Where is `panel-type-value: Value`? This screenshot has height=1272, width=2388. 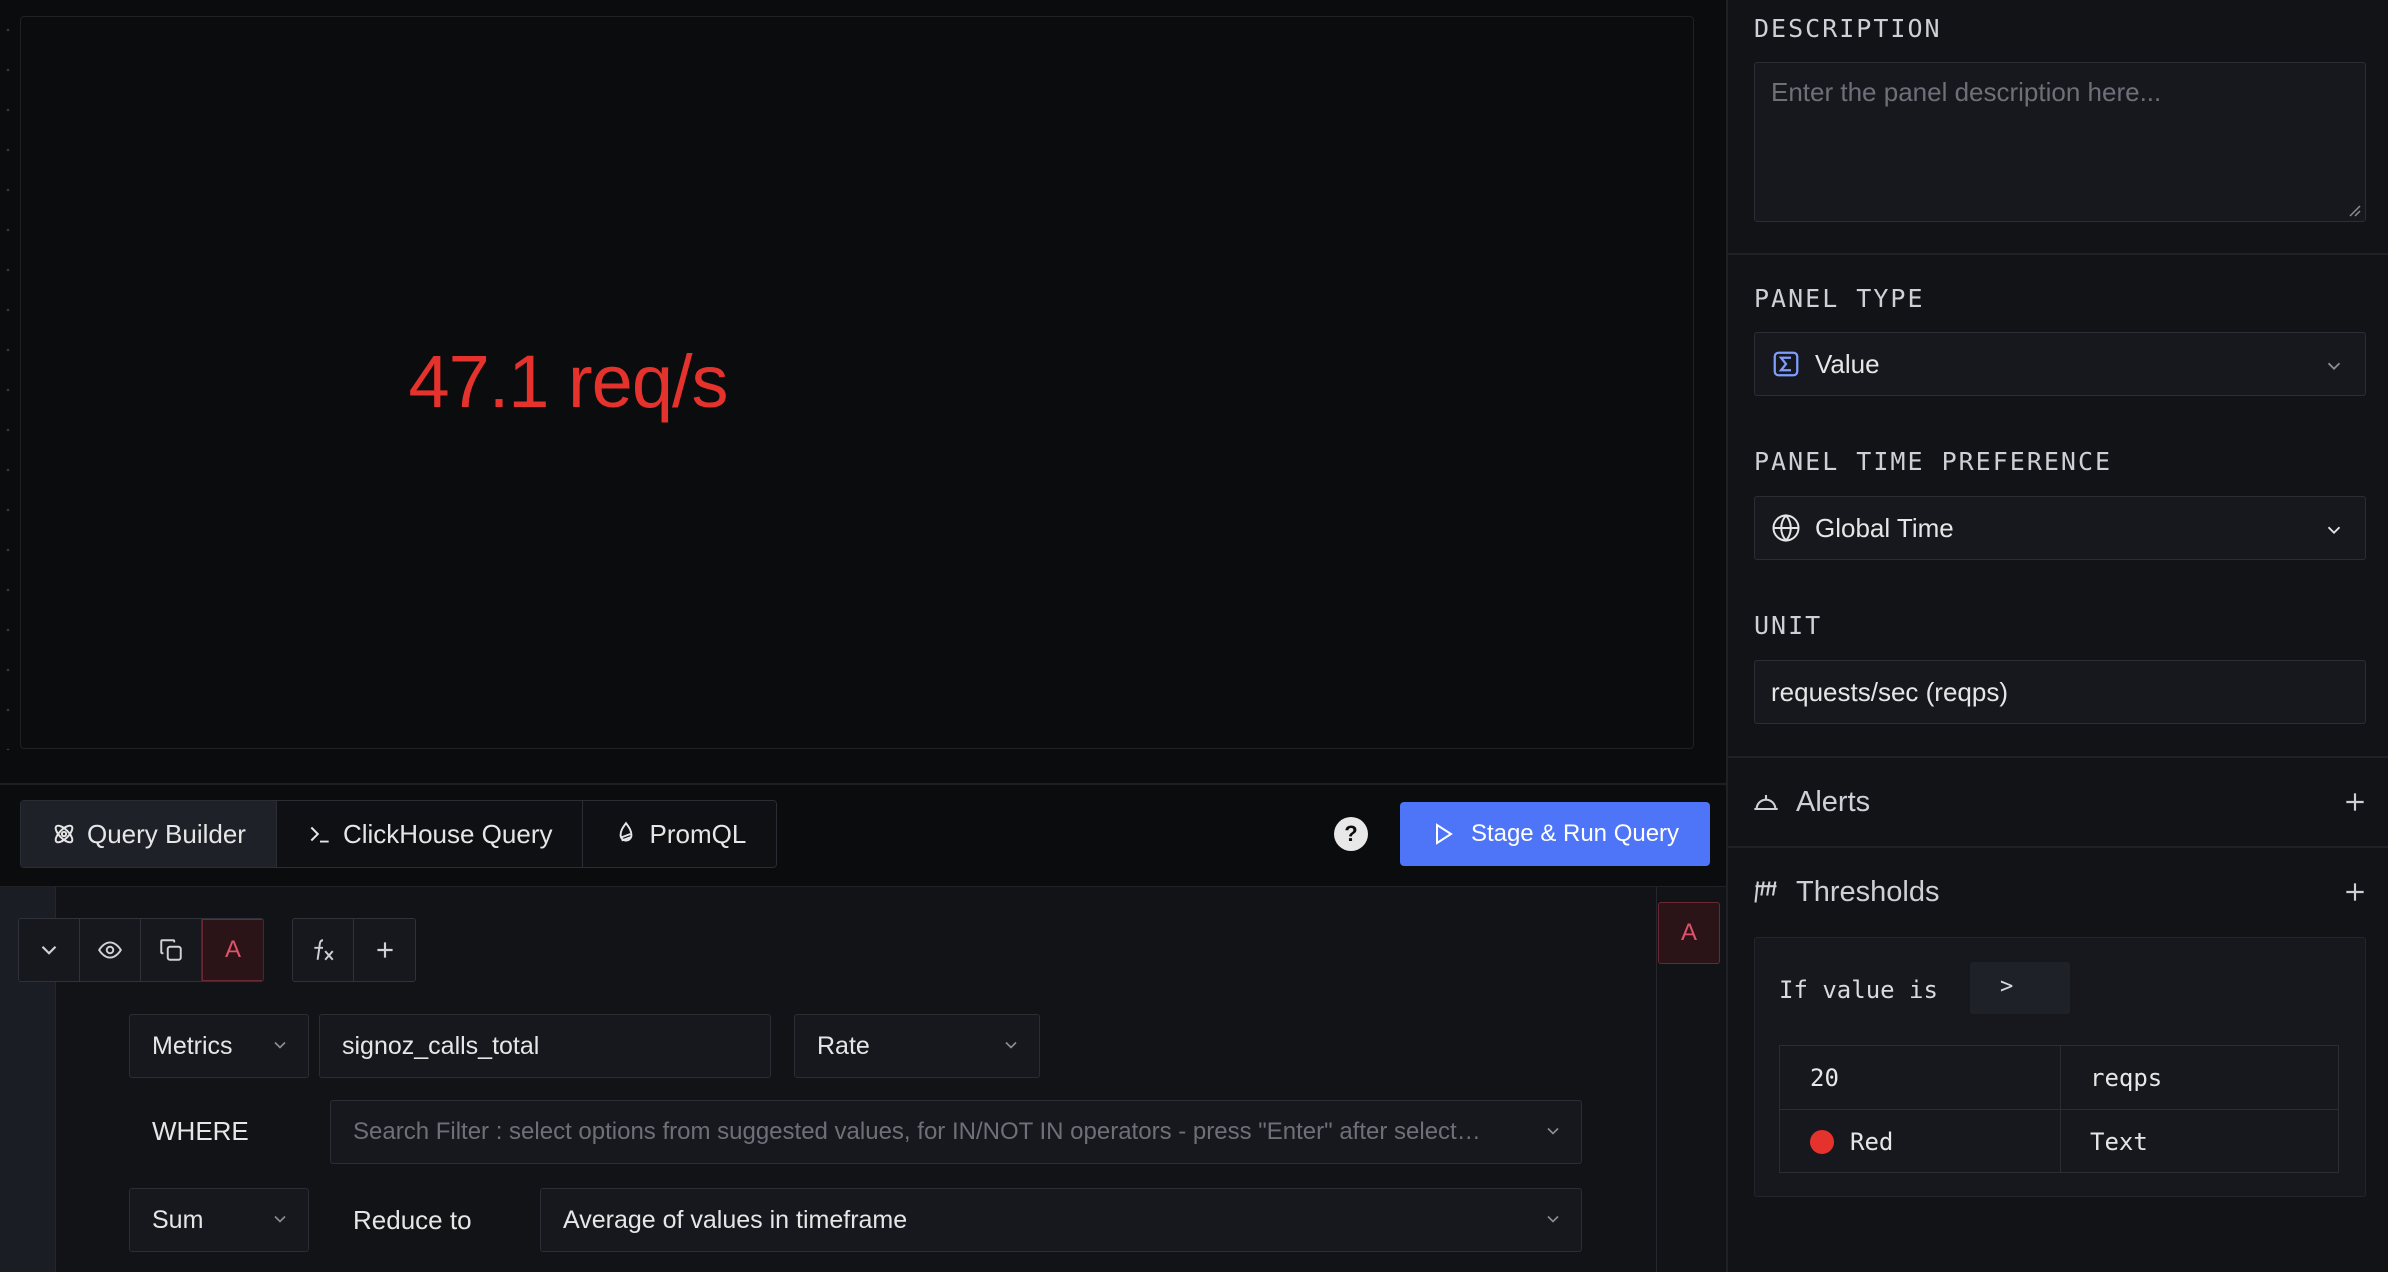 panel-type-value: Value is located at coordinates (1847, 363).